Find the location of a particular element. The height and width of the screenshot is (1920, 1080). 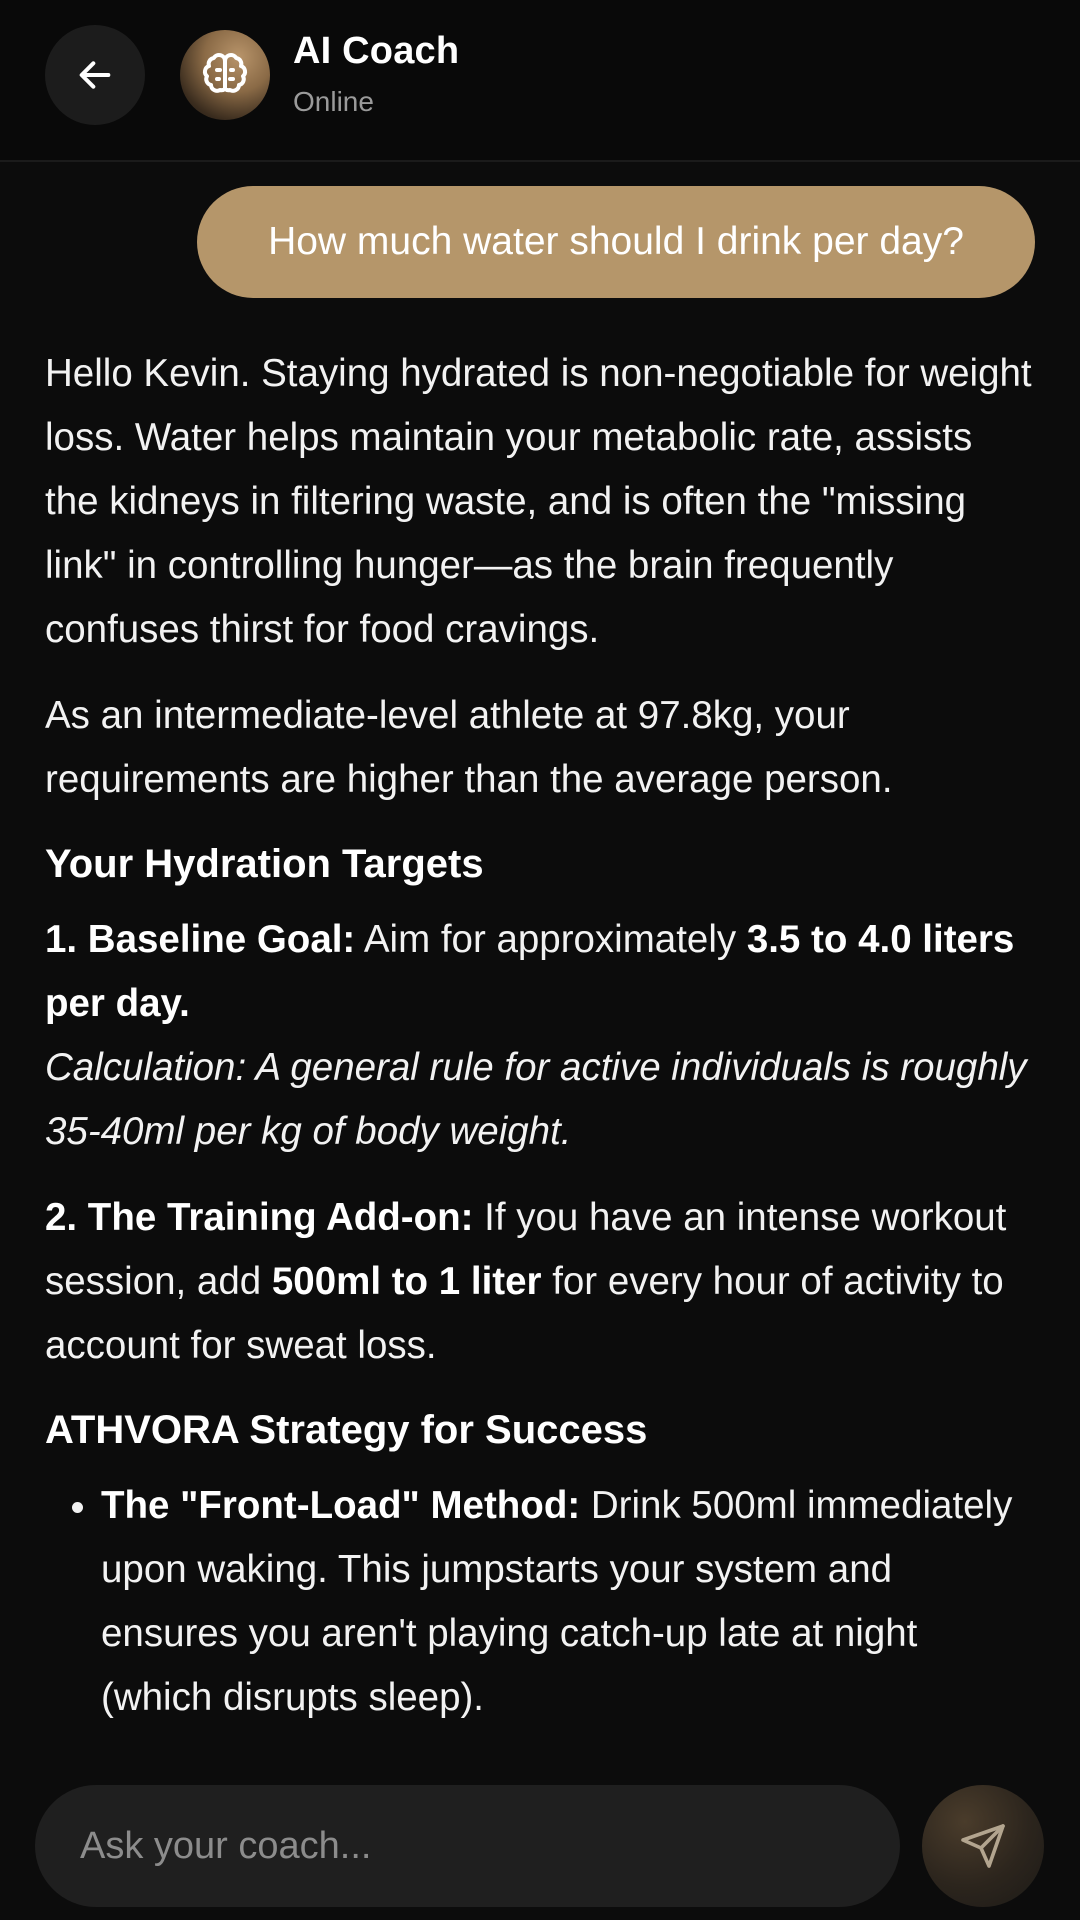

section-heading-strategy: ATHVORA Strategy for Success is located at coordinates (346, 1430).